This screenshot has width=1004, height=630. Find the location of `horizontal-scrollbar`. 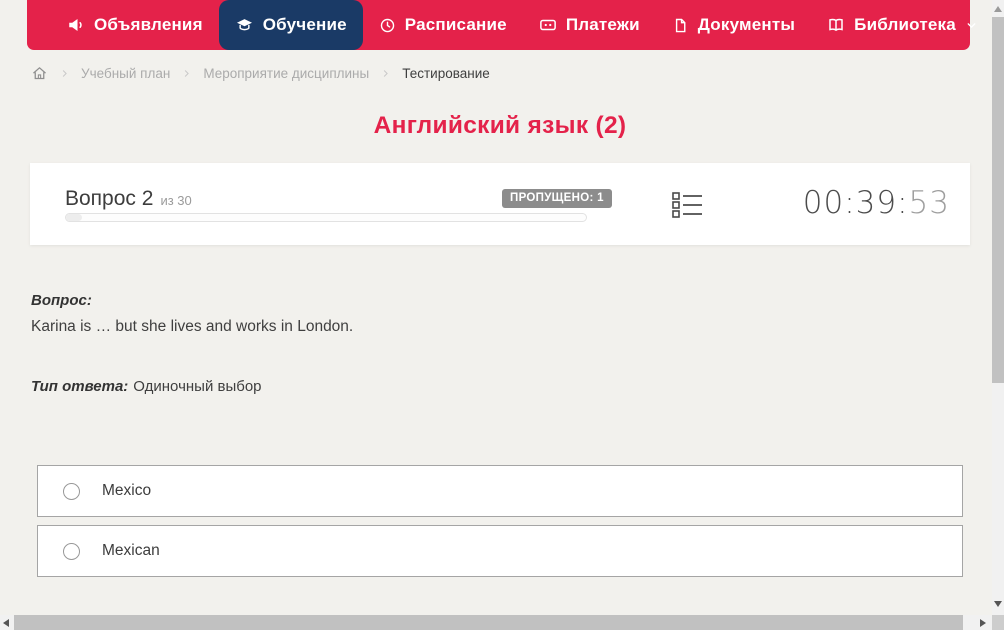

horizontal-scrollbar is located at coordinates (496, 622).